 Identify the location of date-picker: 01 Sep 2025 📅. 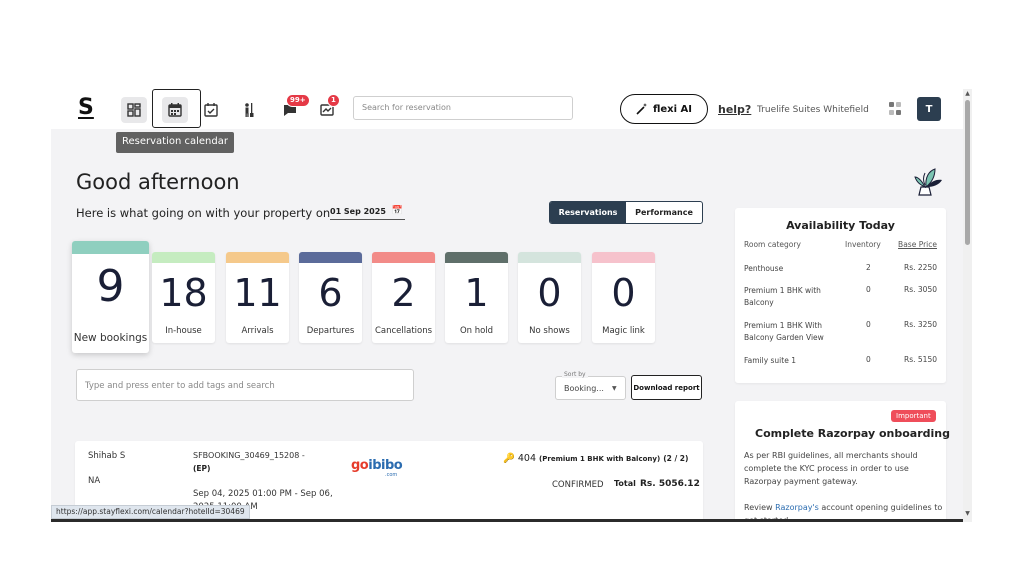
(367, 212).